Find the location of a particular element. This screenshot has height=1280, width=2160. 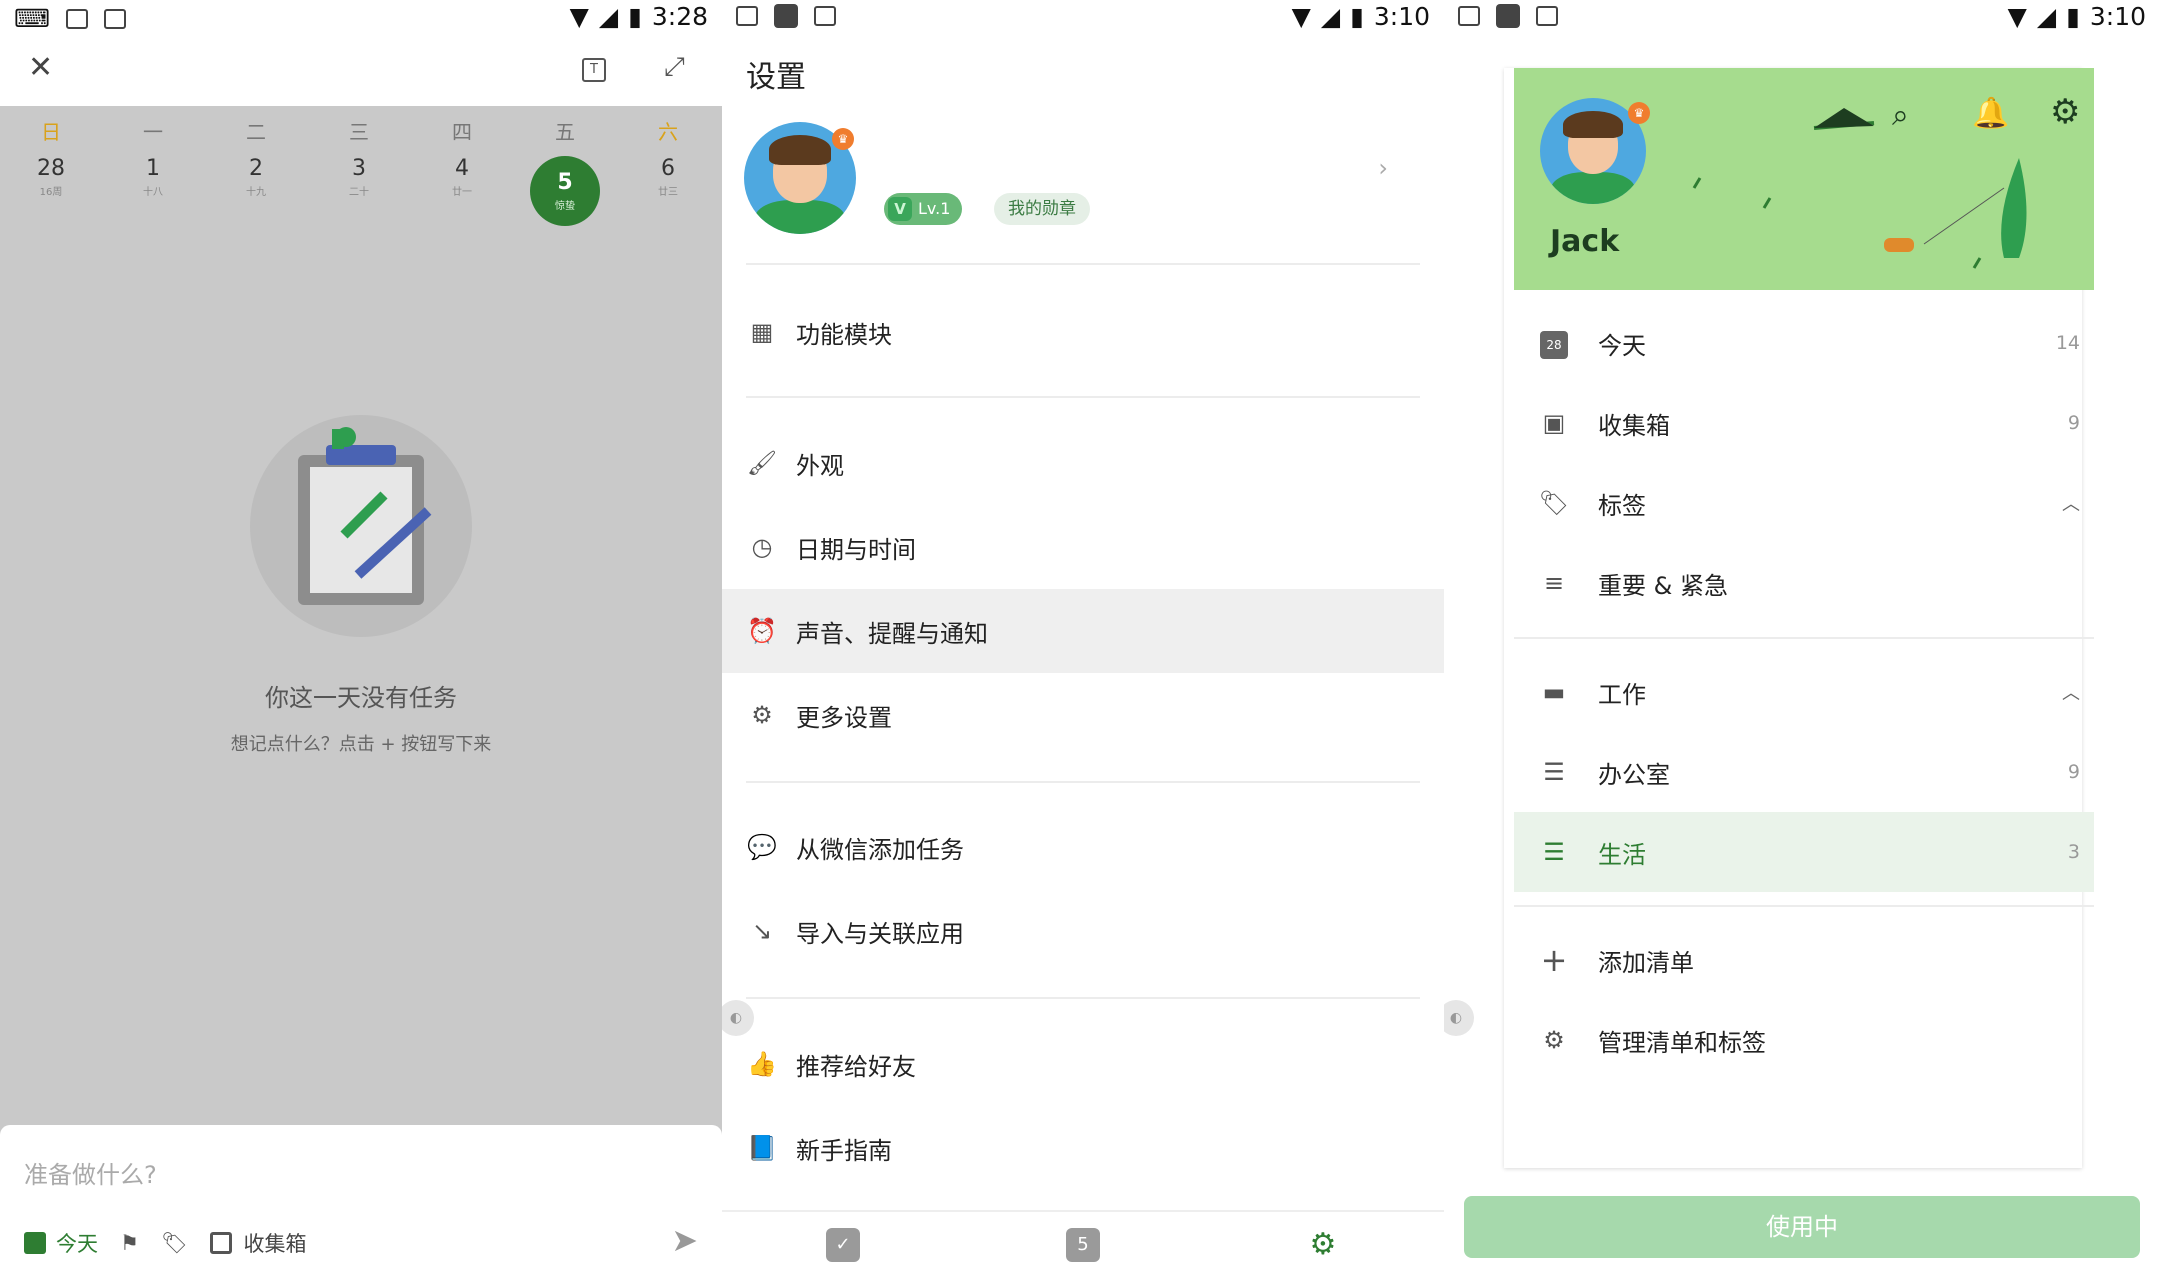

chevron-right-icon: › is located at coordinates (1383, 168).